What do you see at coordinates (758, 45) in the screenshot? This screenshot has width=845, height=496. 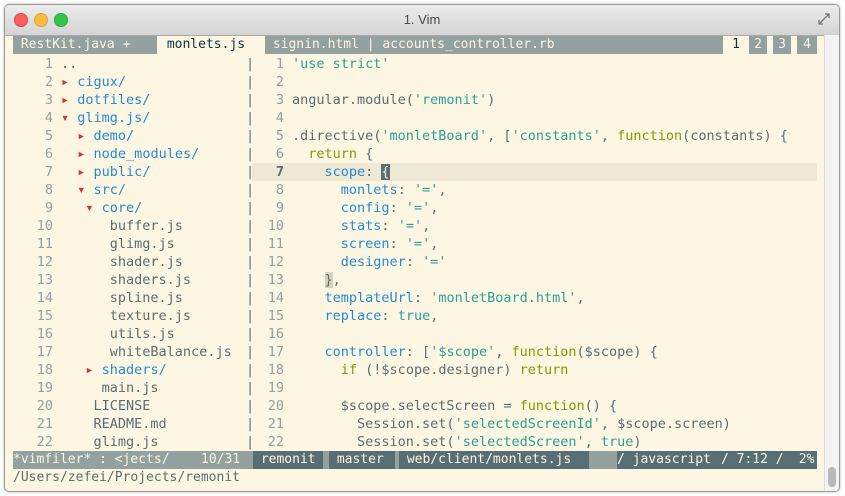 I see `tab-number-2: 2` at bounding box center [758, 45].